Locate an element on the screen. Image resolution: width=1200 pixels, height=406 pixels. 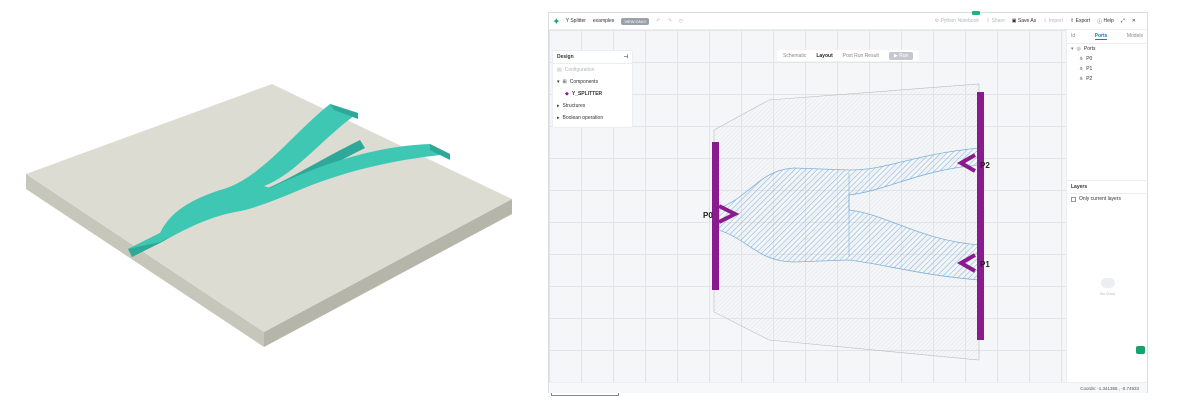
component-y-splitter: ◆ Y_SPLITTER is located at coordinates (592, 94).